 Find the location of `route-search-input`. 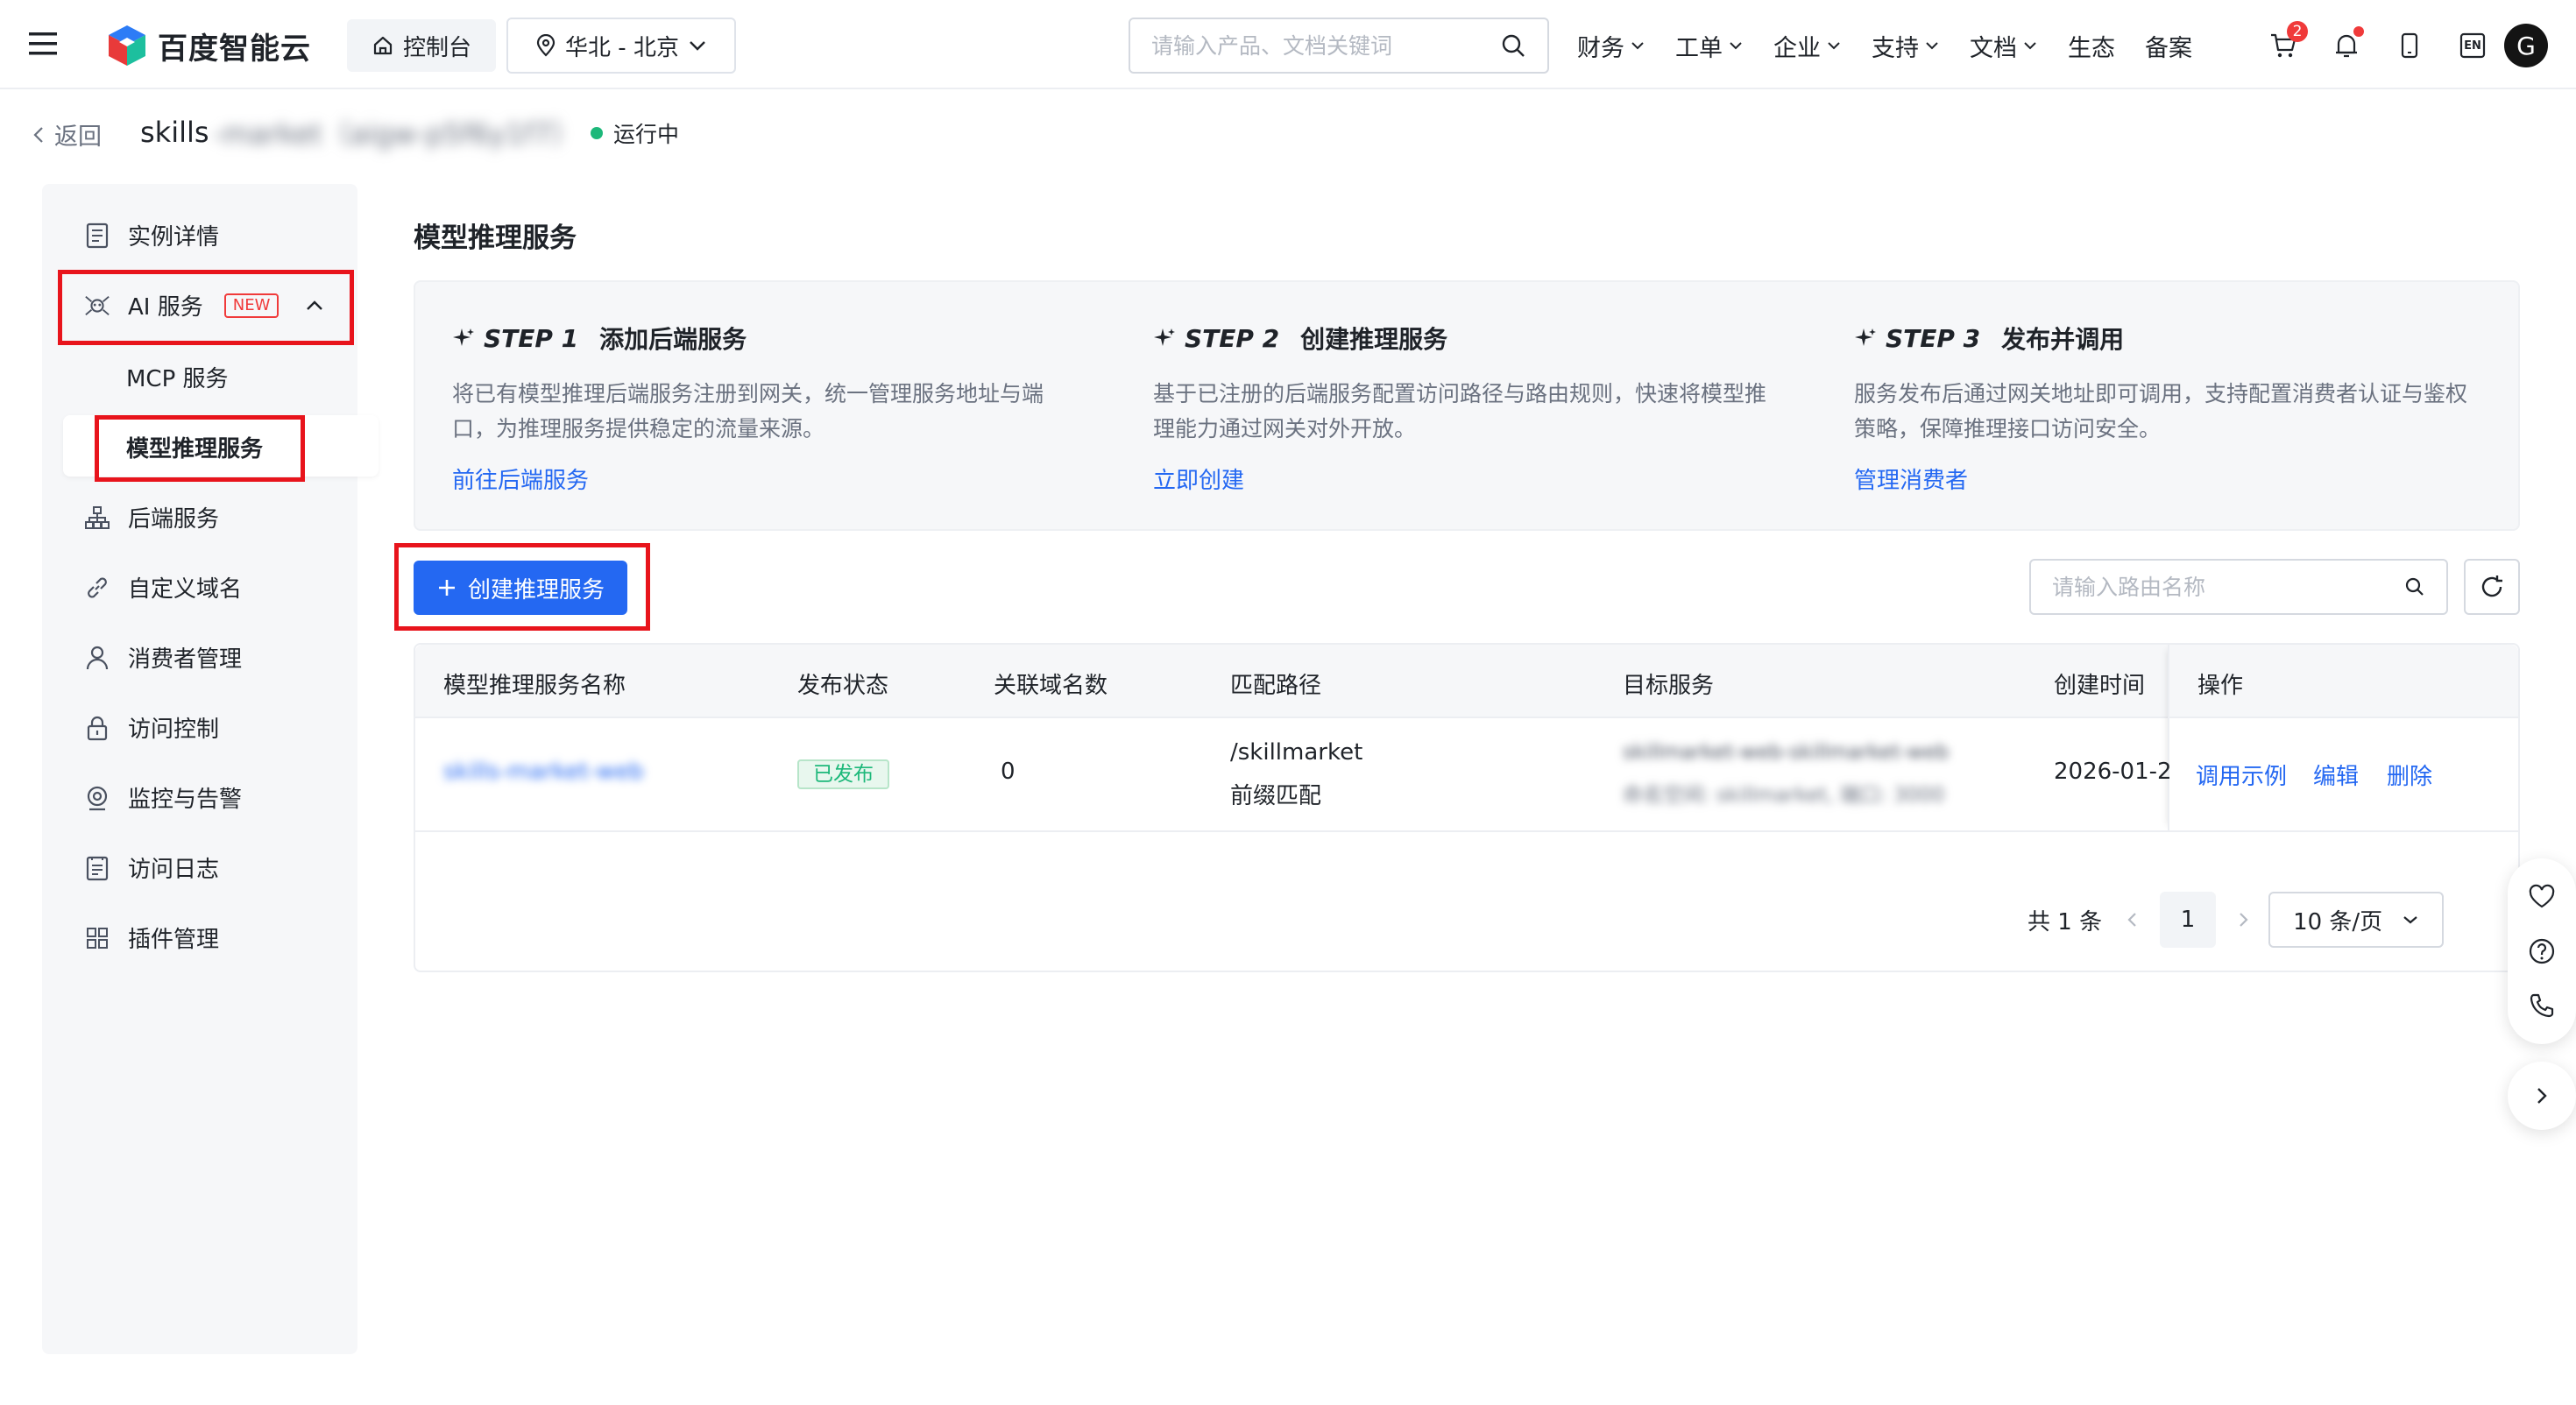

route-search-input is located at coordinates (2218, 587).